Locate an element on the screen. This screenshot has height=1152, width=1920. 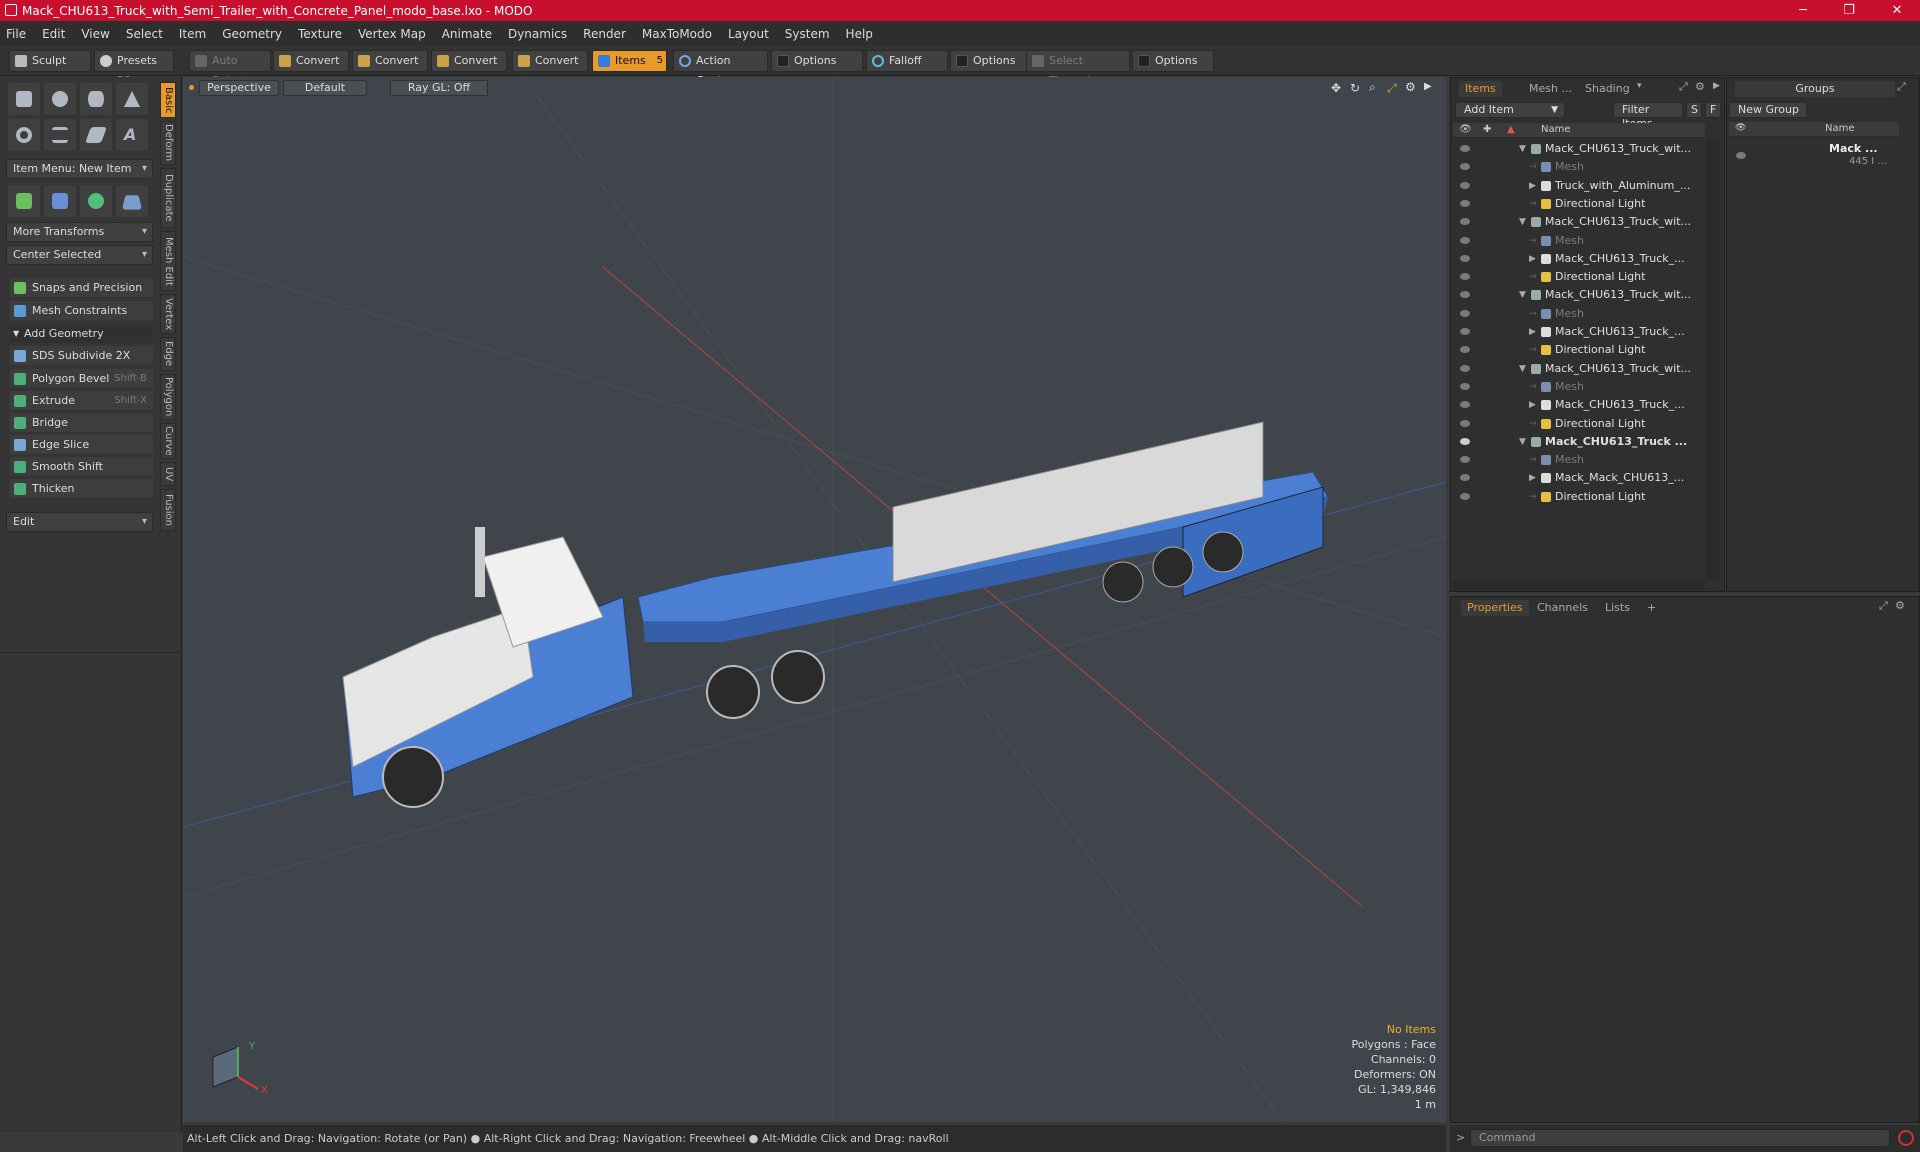
tool-sds-subdivide: SDS Subdivide 2X is located at coordinates (81, 356).